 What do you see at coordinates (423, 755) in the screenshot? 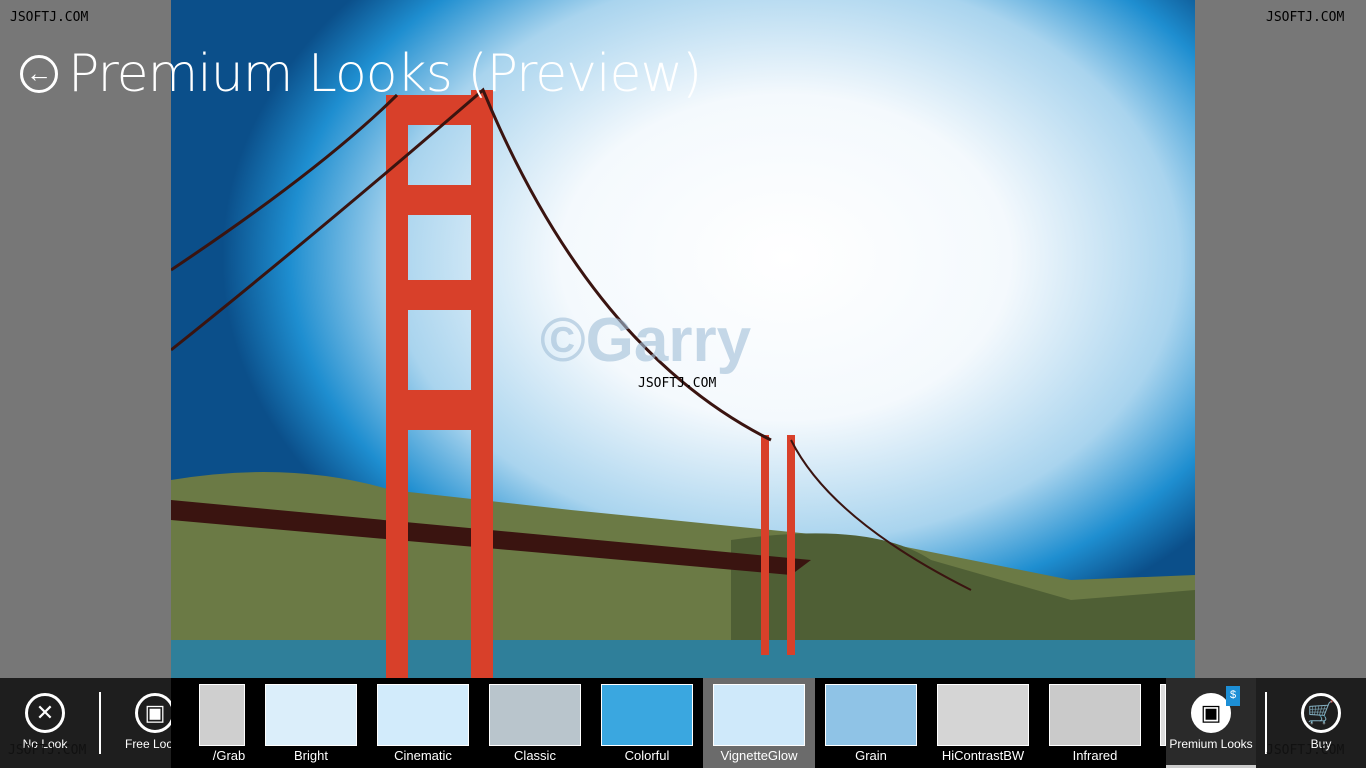
I see `look-label: Cinematic` at bounding box center [423, 755].